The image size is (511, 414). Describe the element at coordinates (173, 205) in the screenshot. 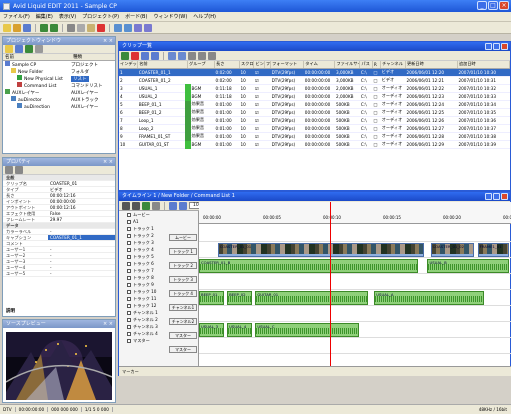

I see `snap-icon` at that location.